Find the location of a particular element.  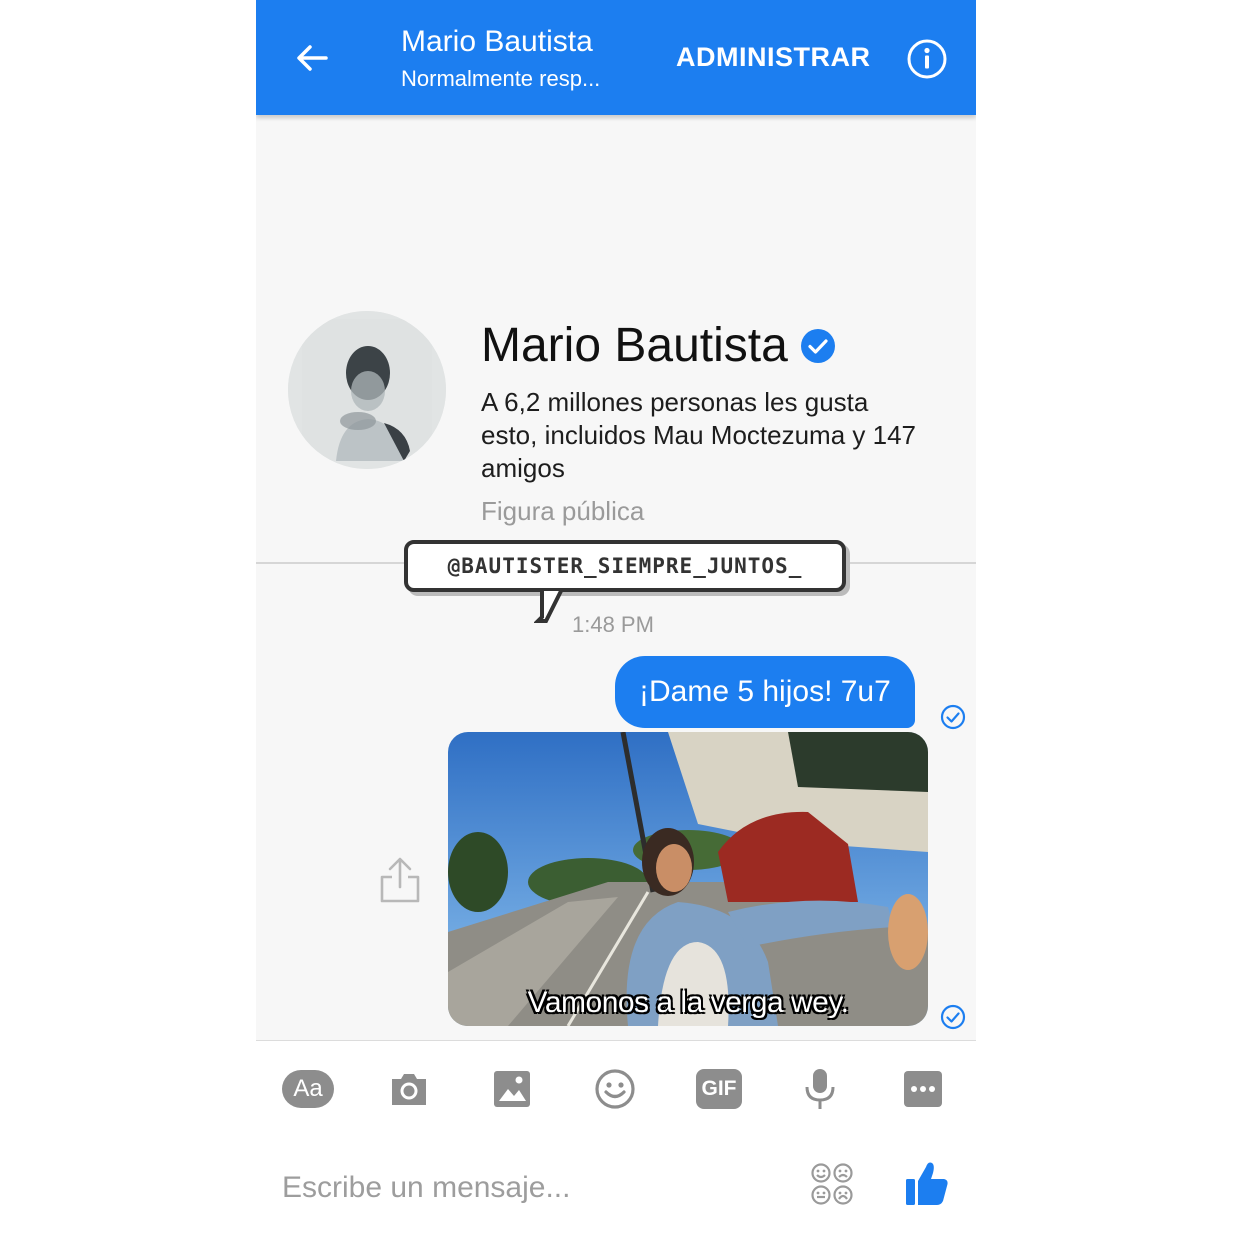

avatar-image is located at coordinates (367, 390).